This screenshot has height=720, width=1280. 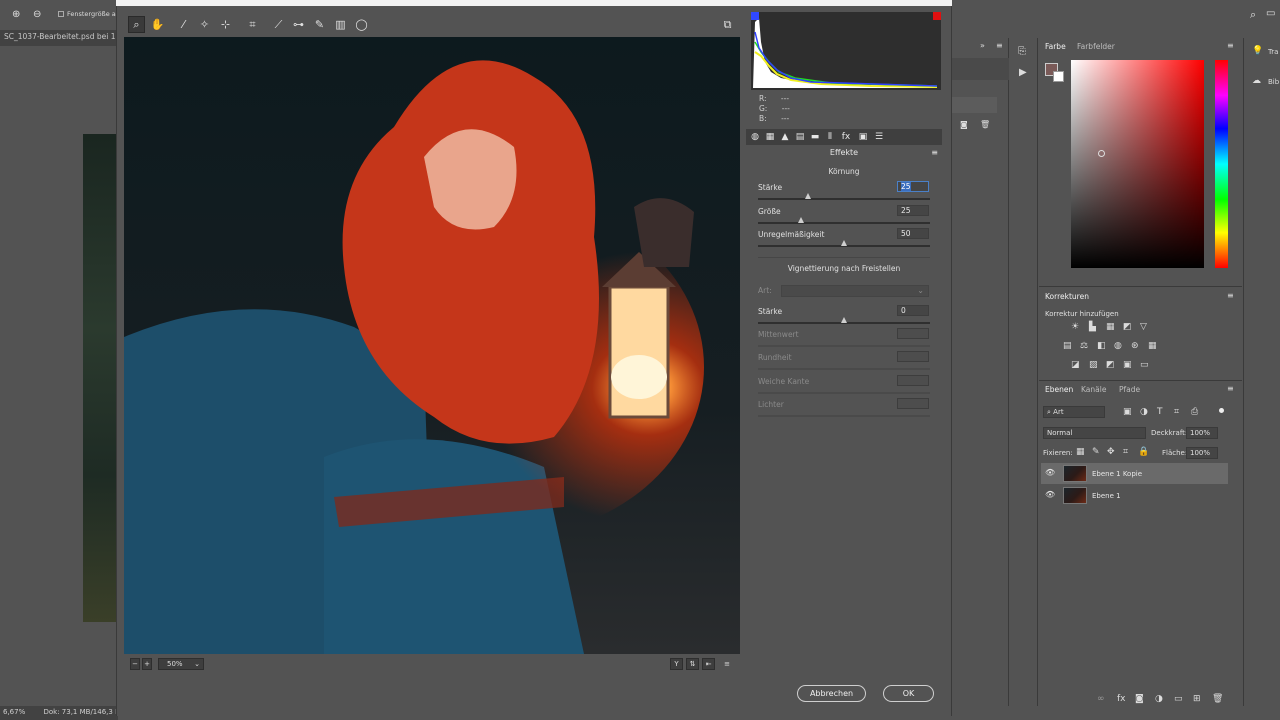 I want to click on tab-kanaele: Kanäle, so click(x=1093, y=389).